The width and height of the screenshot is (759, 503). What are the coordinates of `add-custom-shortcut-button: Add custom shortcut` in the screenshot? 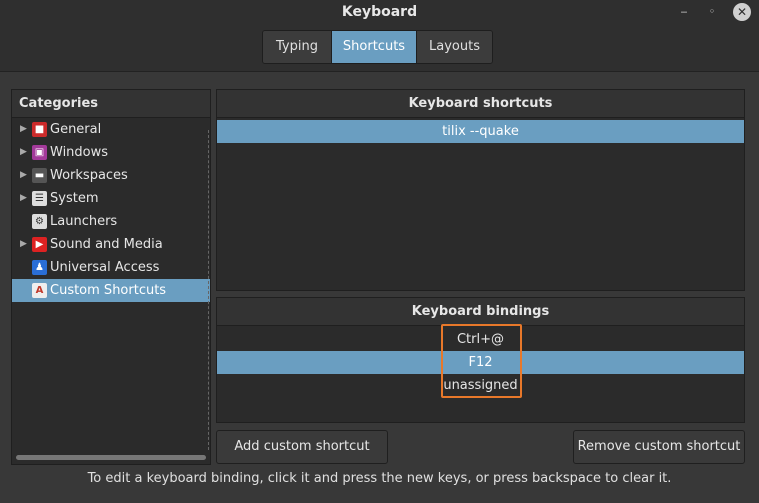 It's located at (302, 447).